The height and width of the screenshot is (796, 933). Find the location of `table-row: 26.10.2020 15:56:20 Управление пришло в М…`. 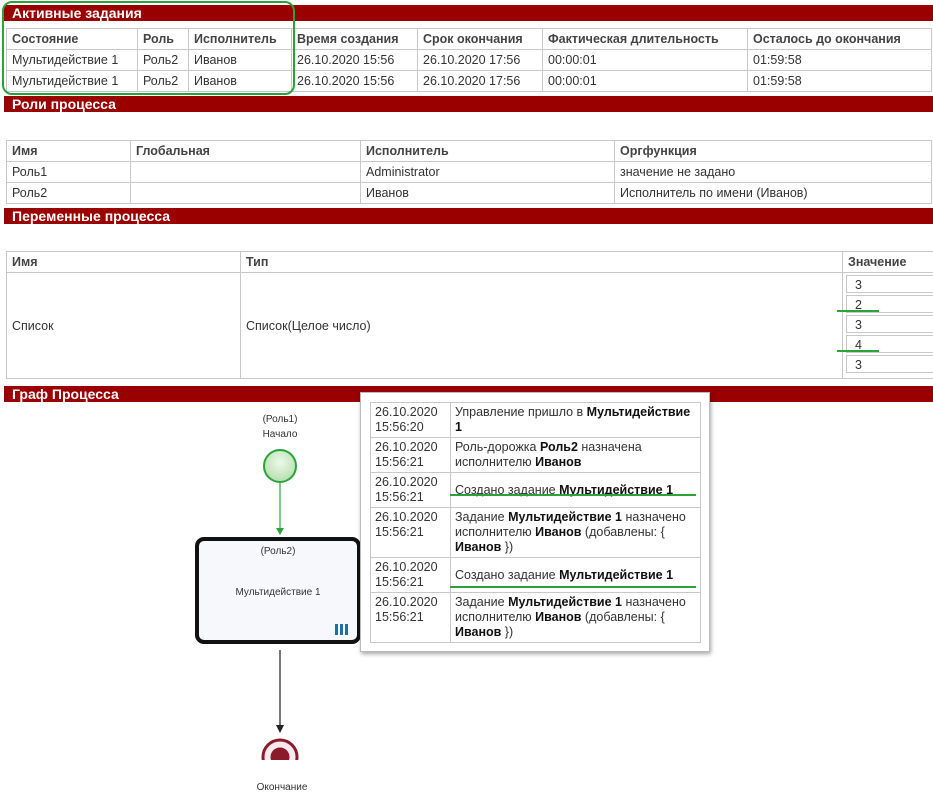

table-row: 26.10.2020 15:56:20 Управление пришло в М… is located at coordinates (535, 420).